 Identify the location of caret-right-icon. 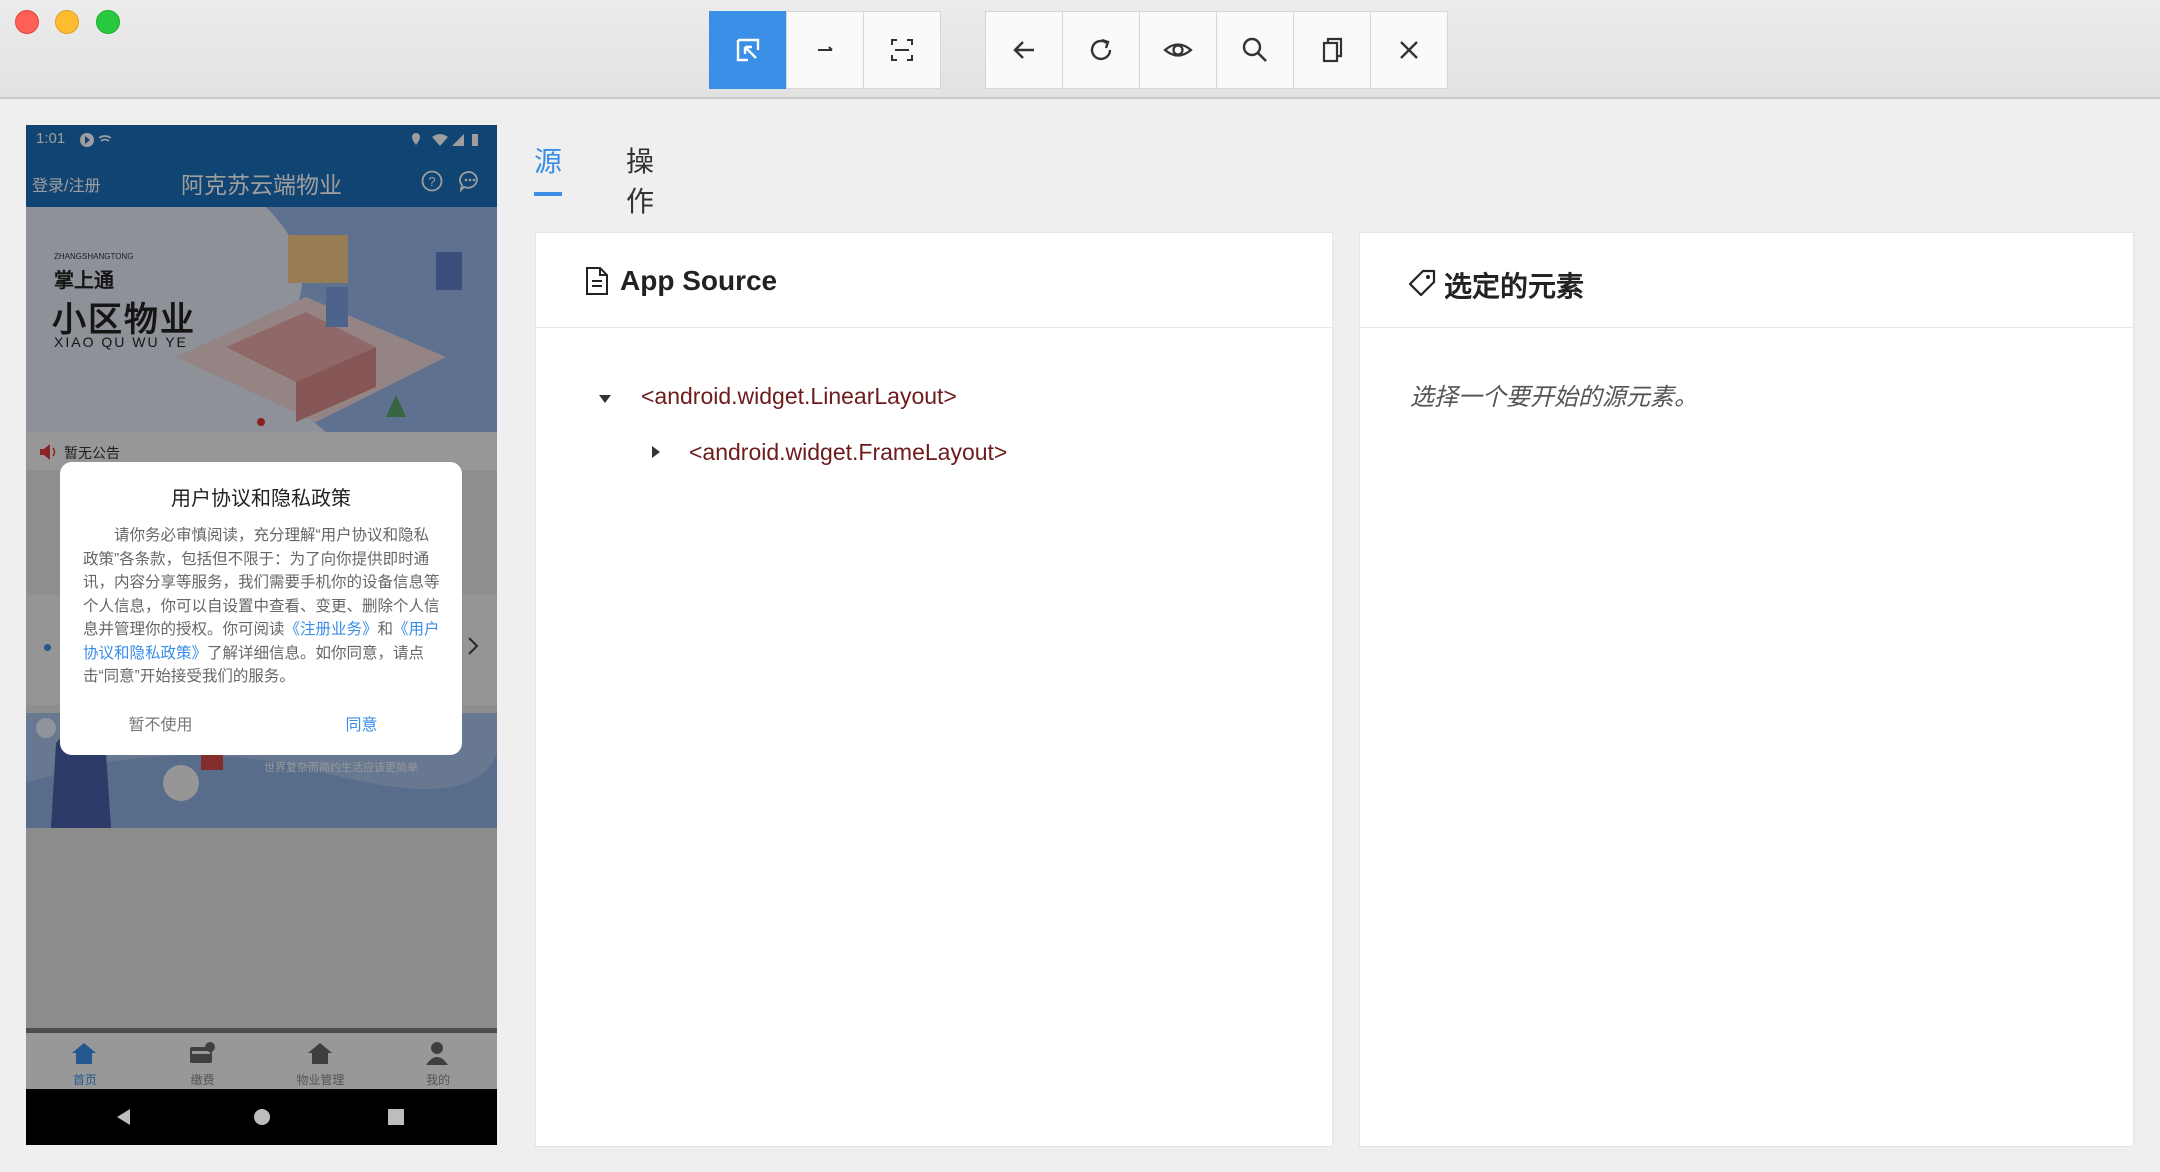
(656, 452).